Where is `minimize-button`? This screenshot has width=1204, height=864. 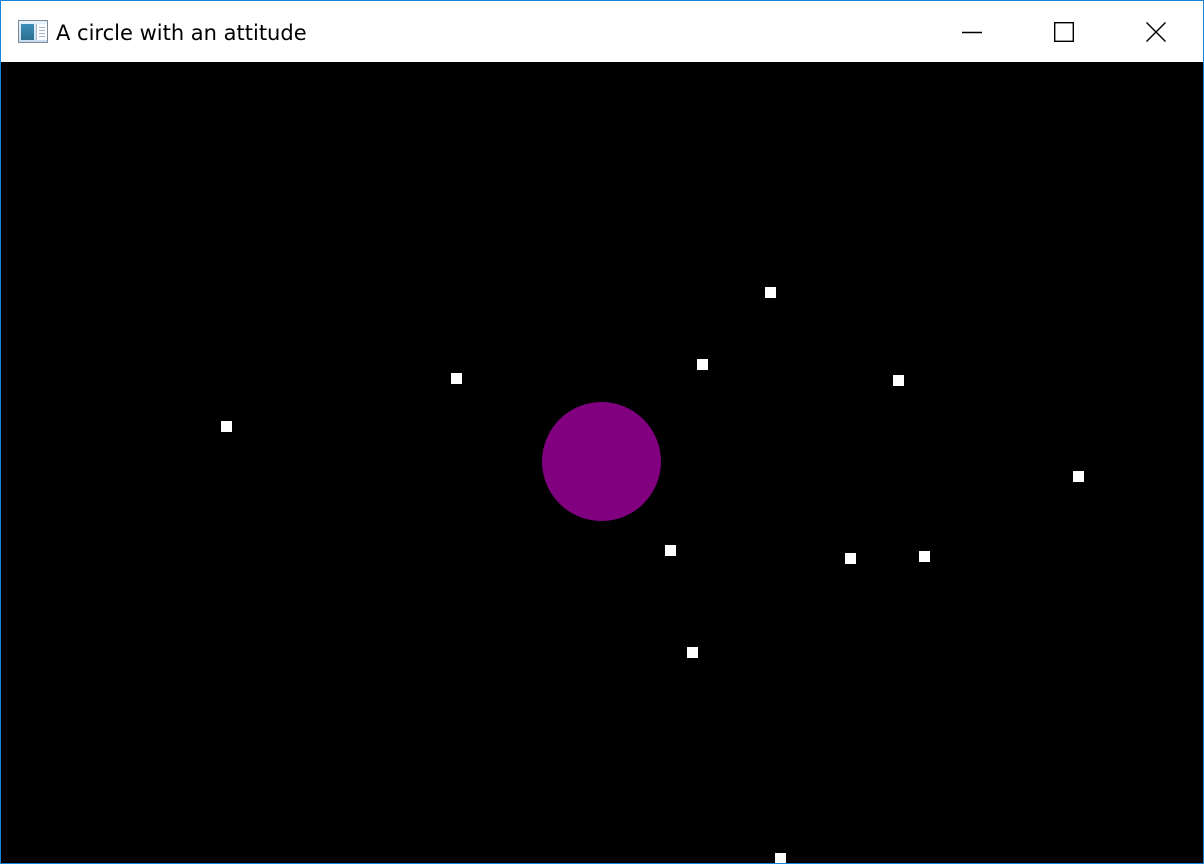
minimize-button is located at coordinates (972, 31).